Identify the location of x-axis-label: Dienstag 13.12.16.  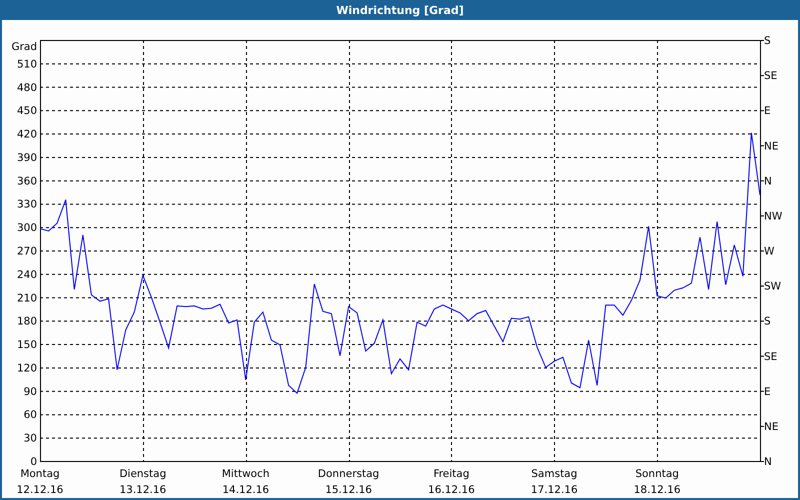
(142, 482).